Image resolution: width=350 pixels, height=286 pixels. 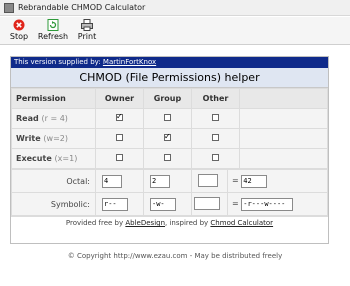 I want to click on execute-group-checkbox, so click(x=167, y=157).